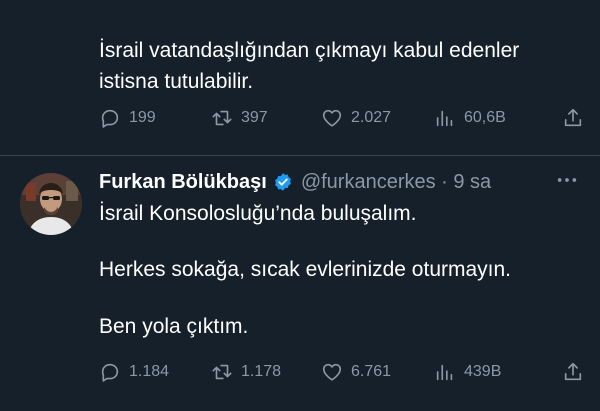 This screenshot has width=600, height=411. I want to click on reply-button: 1.184, so click(134, 372).